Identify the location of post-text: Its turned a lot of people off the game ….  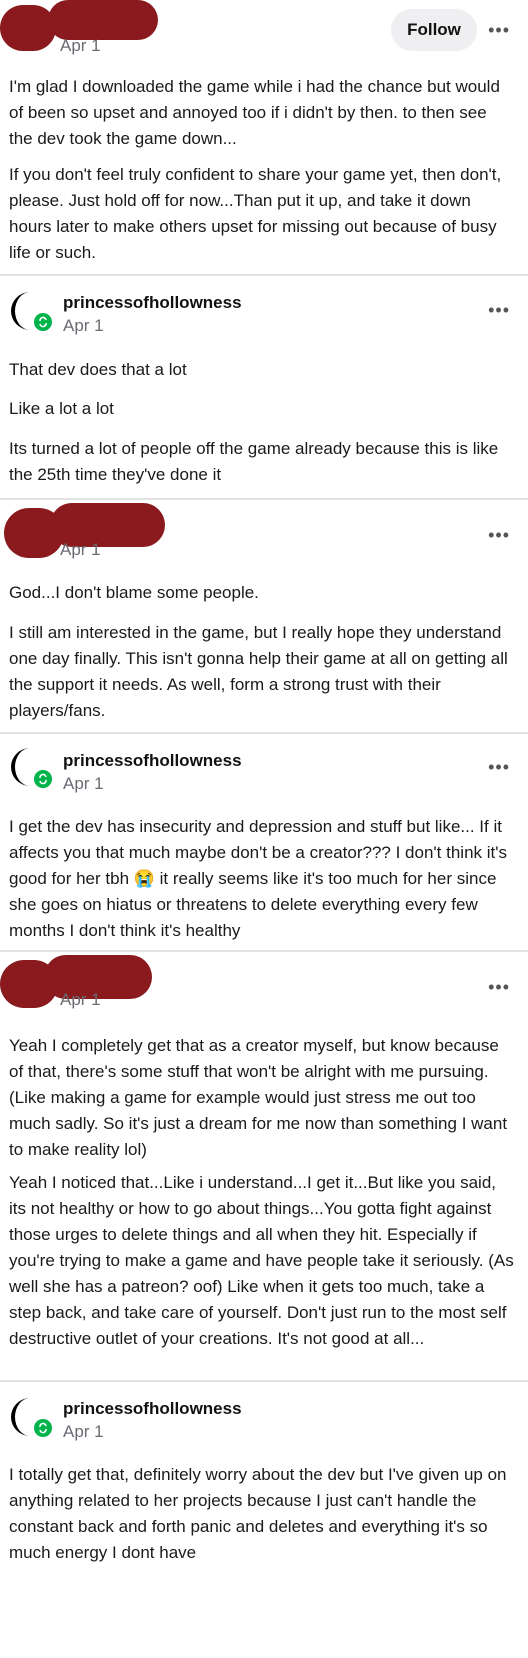
(254, 461).